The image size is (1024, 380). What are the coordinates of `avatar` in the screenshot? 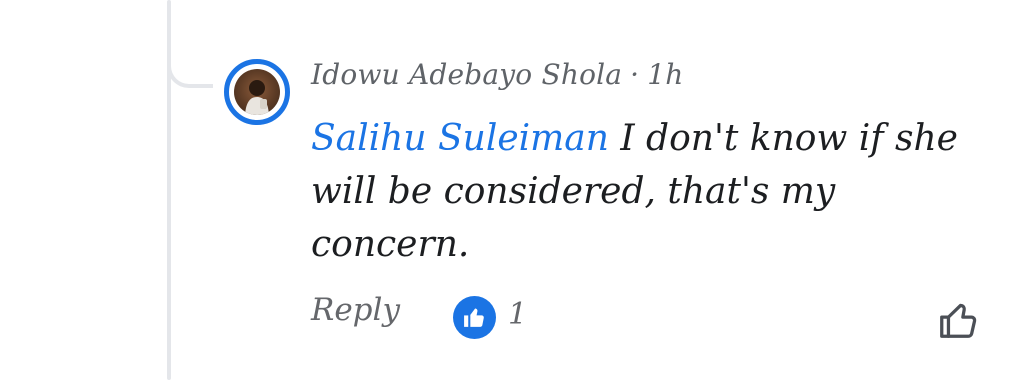 It's located at (257, 92).